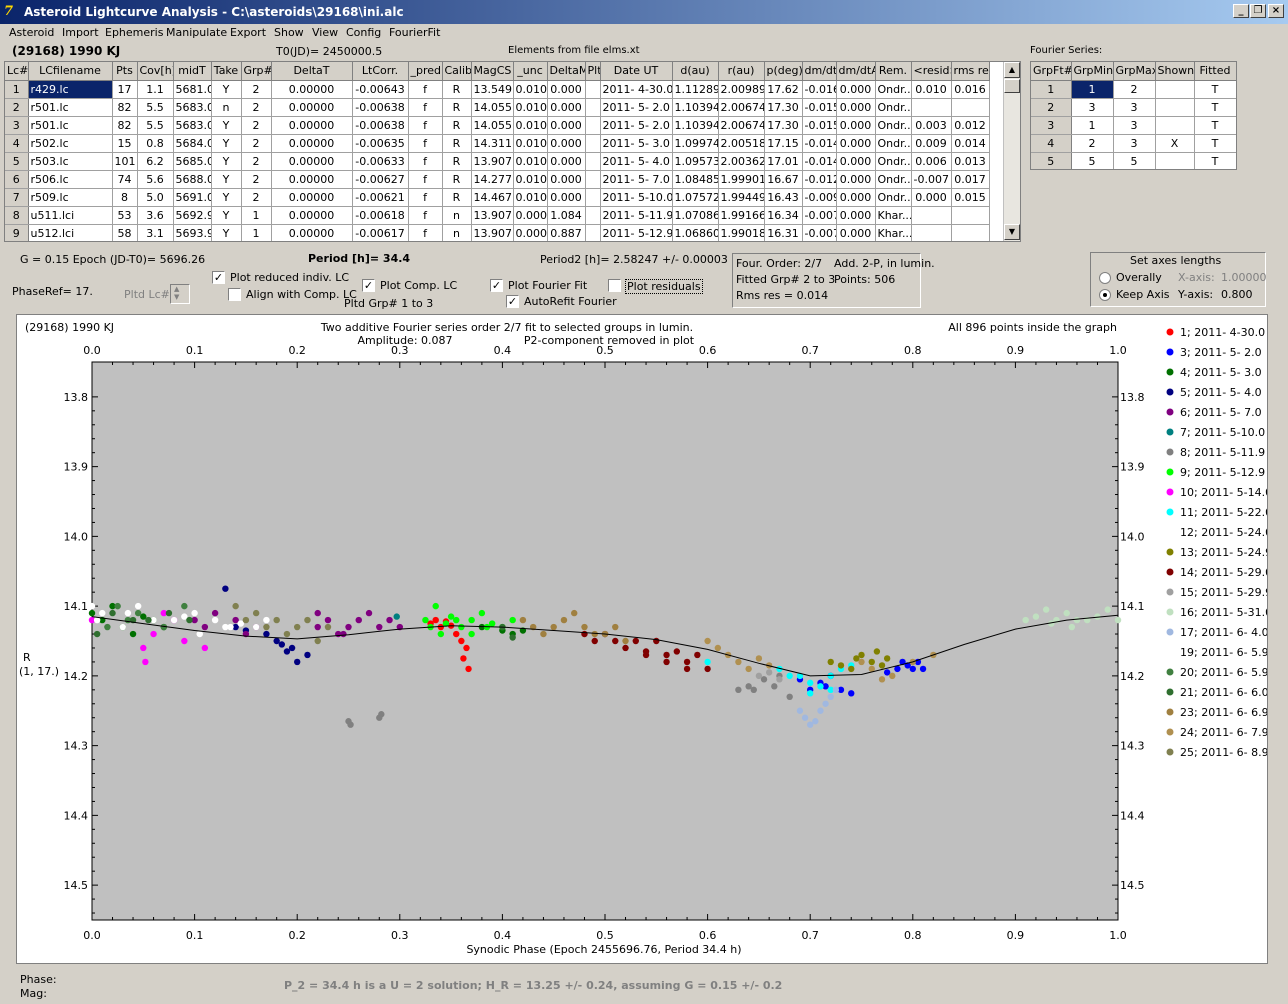 This screenshot has width=1288, height=1004. I want to click on row-header: 3, so click(17, 125).